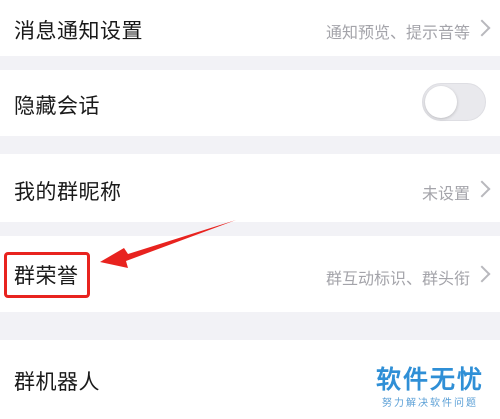 The image size is (500, 419). What do you see at coordinates (397, 32) in the screenshot?
I see `row-value: 通知预览、提示音等` at bounding box center [397, 32].